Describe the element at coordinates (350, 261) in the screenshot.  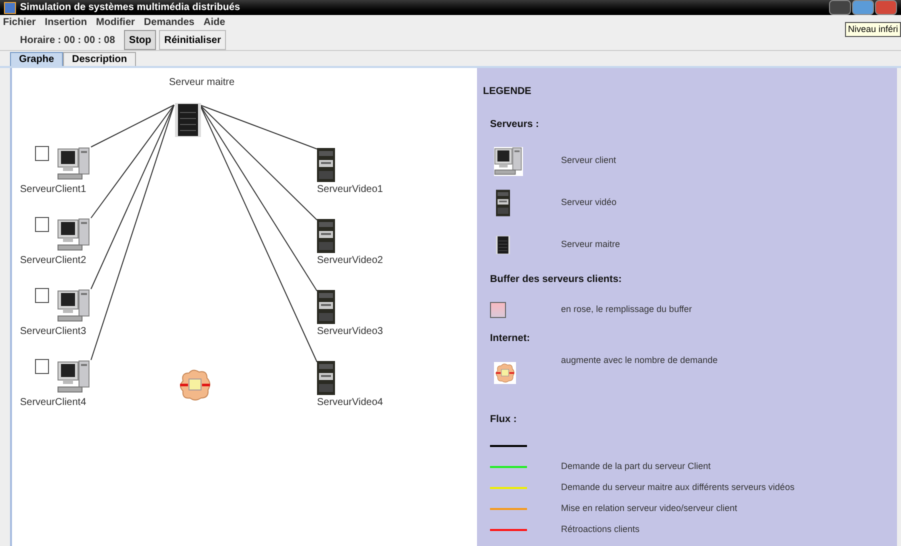
I see `node-label: ServeurVideo2` at that location.